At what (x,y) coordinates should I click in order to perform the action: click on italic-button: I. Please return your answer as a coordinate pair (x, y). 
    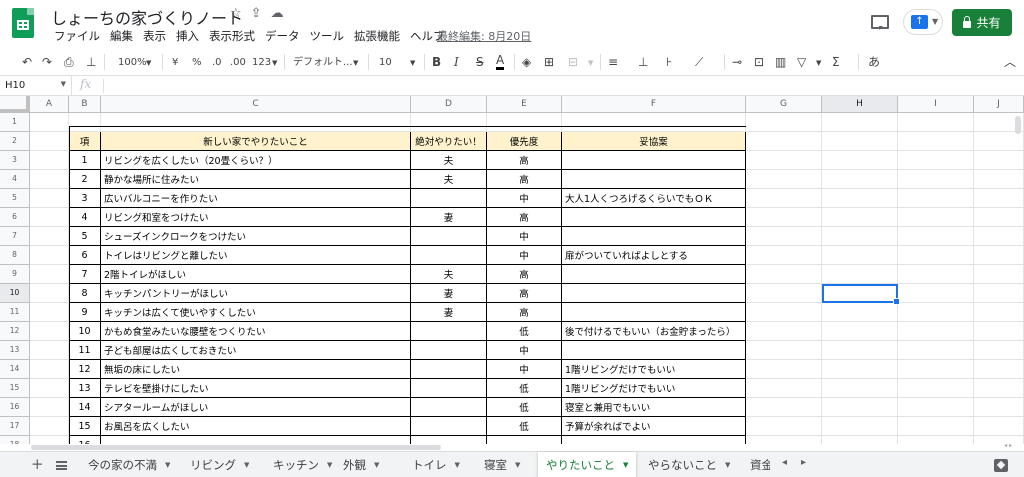
    Looking at the image, I should click on (456, 62).